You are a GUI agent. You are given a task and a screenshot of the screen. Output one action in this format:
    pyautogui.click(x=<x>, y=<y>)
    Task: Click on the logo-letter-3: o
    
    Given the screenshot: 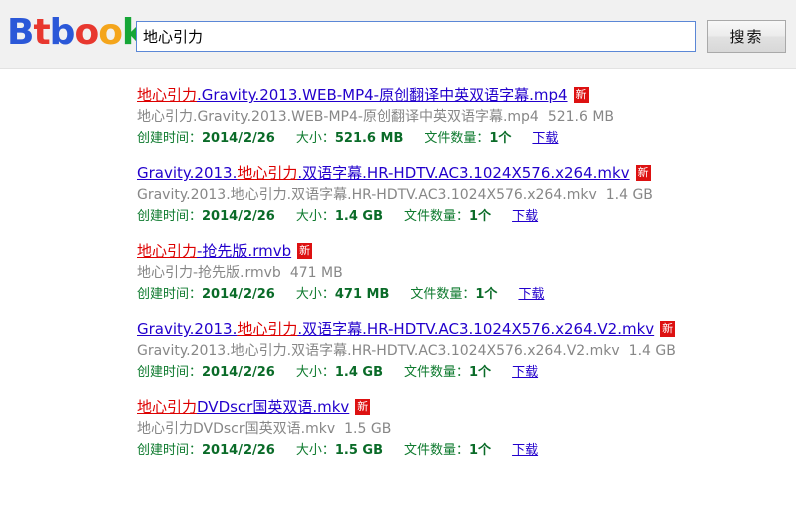 What is the action you would take?
    pyautogui.click(x=86, y=32)
    